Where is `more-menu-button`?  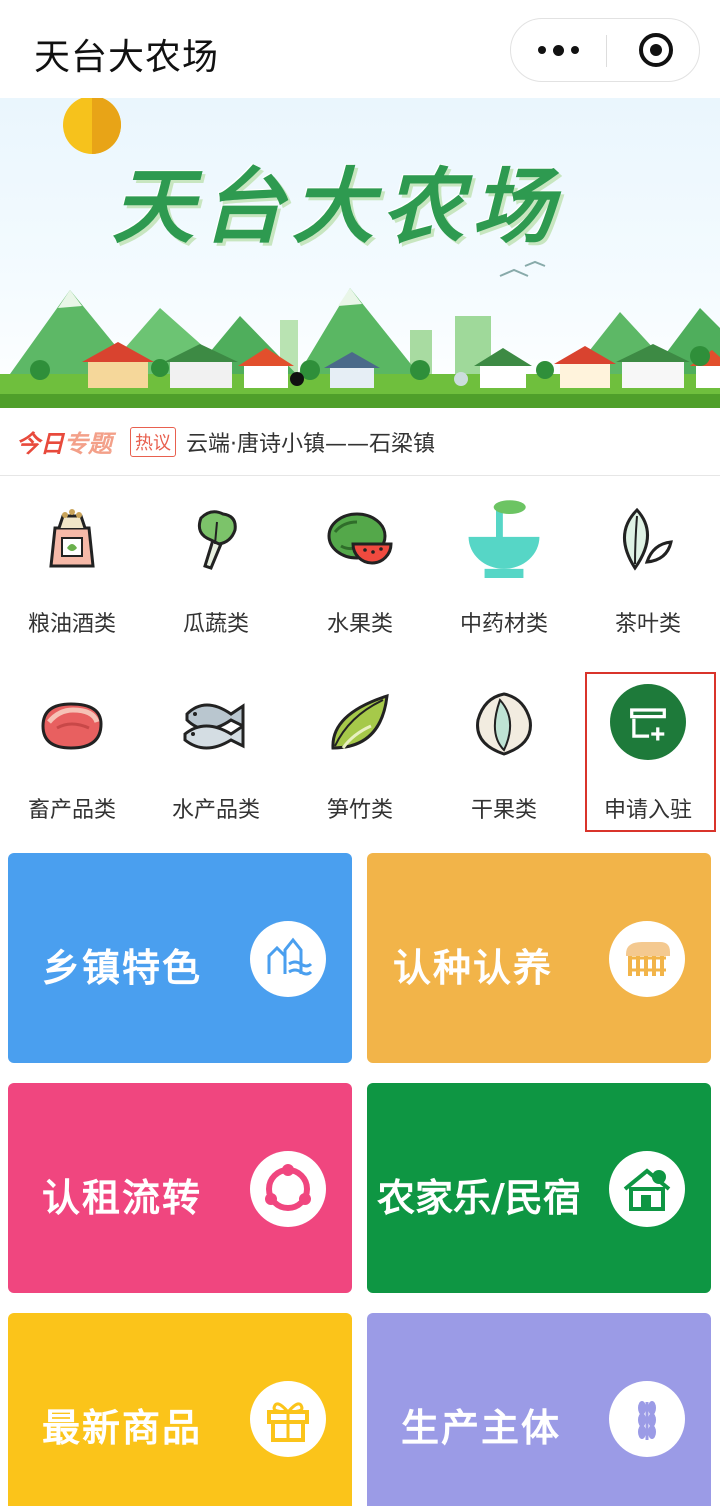
more-menu-button is located at coordinates (558, 50).